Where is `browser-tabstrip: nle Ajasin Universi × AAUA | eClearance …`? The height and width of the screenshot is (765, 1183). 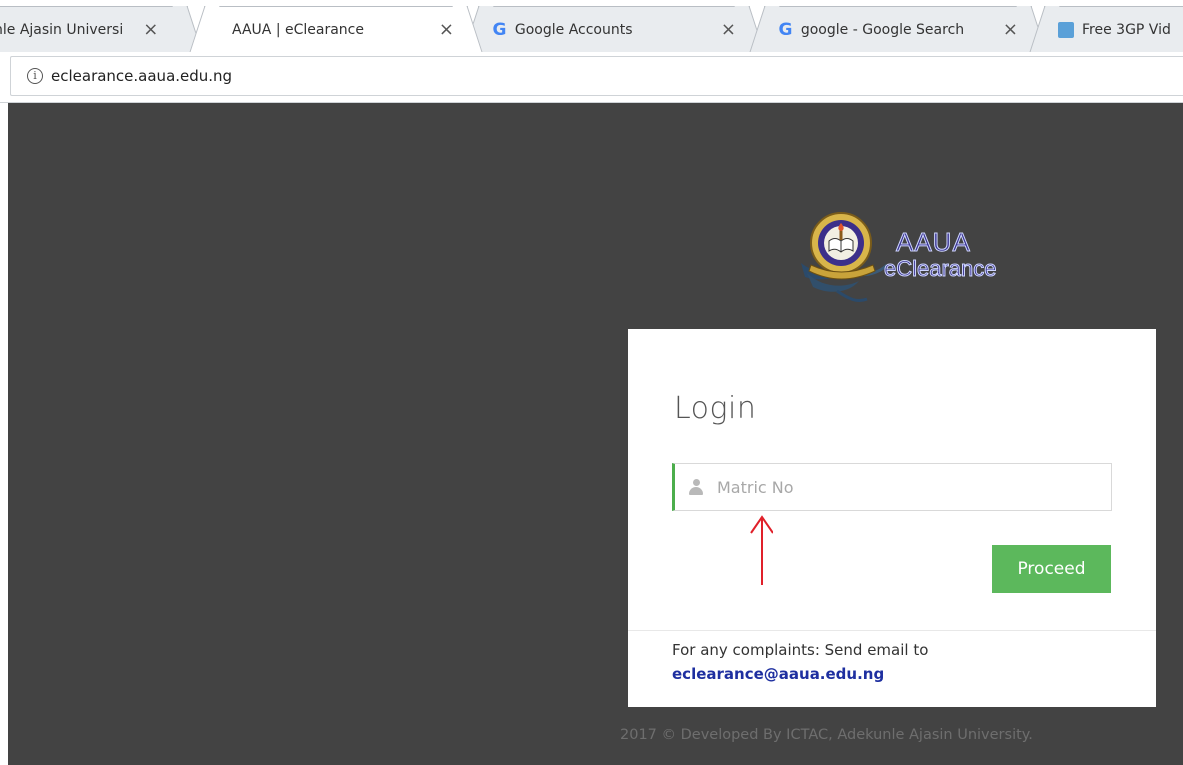 browser-tabstrip: nle Ajasin Universi × AAUA | eClearance … is located at coordinates (591, 26).